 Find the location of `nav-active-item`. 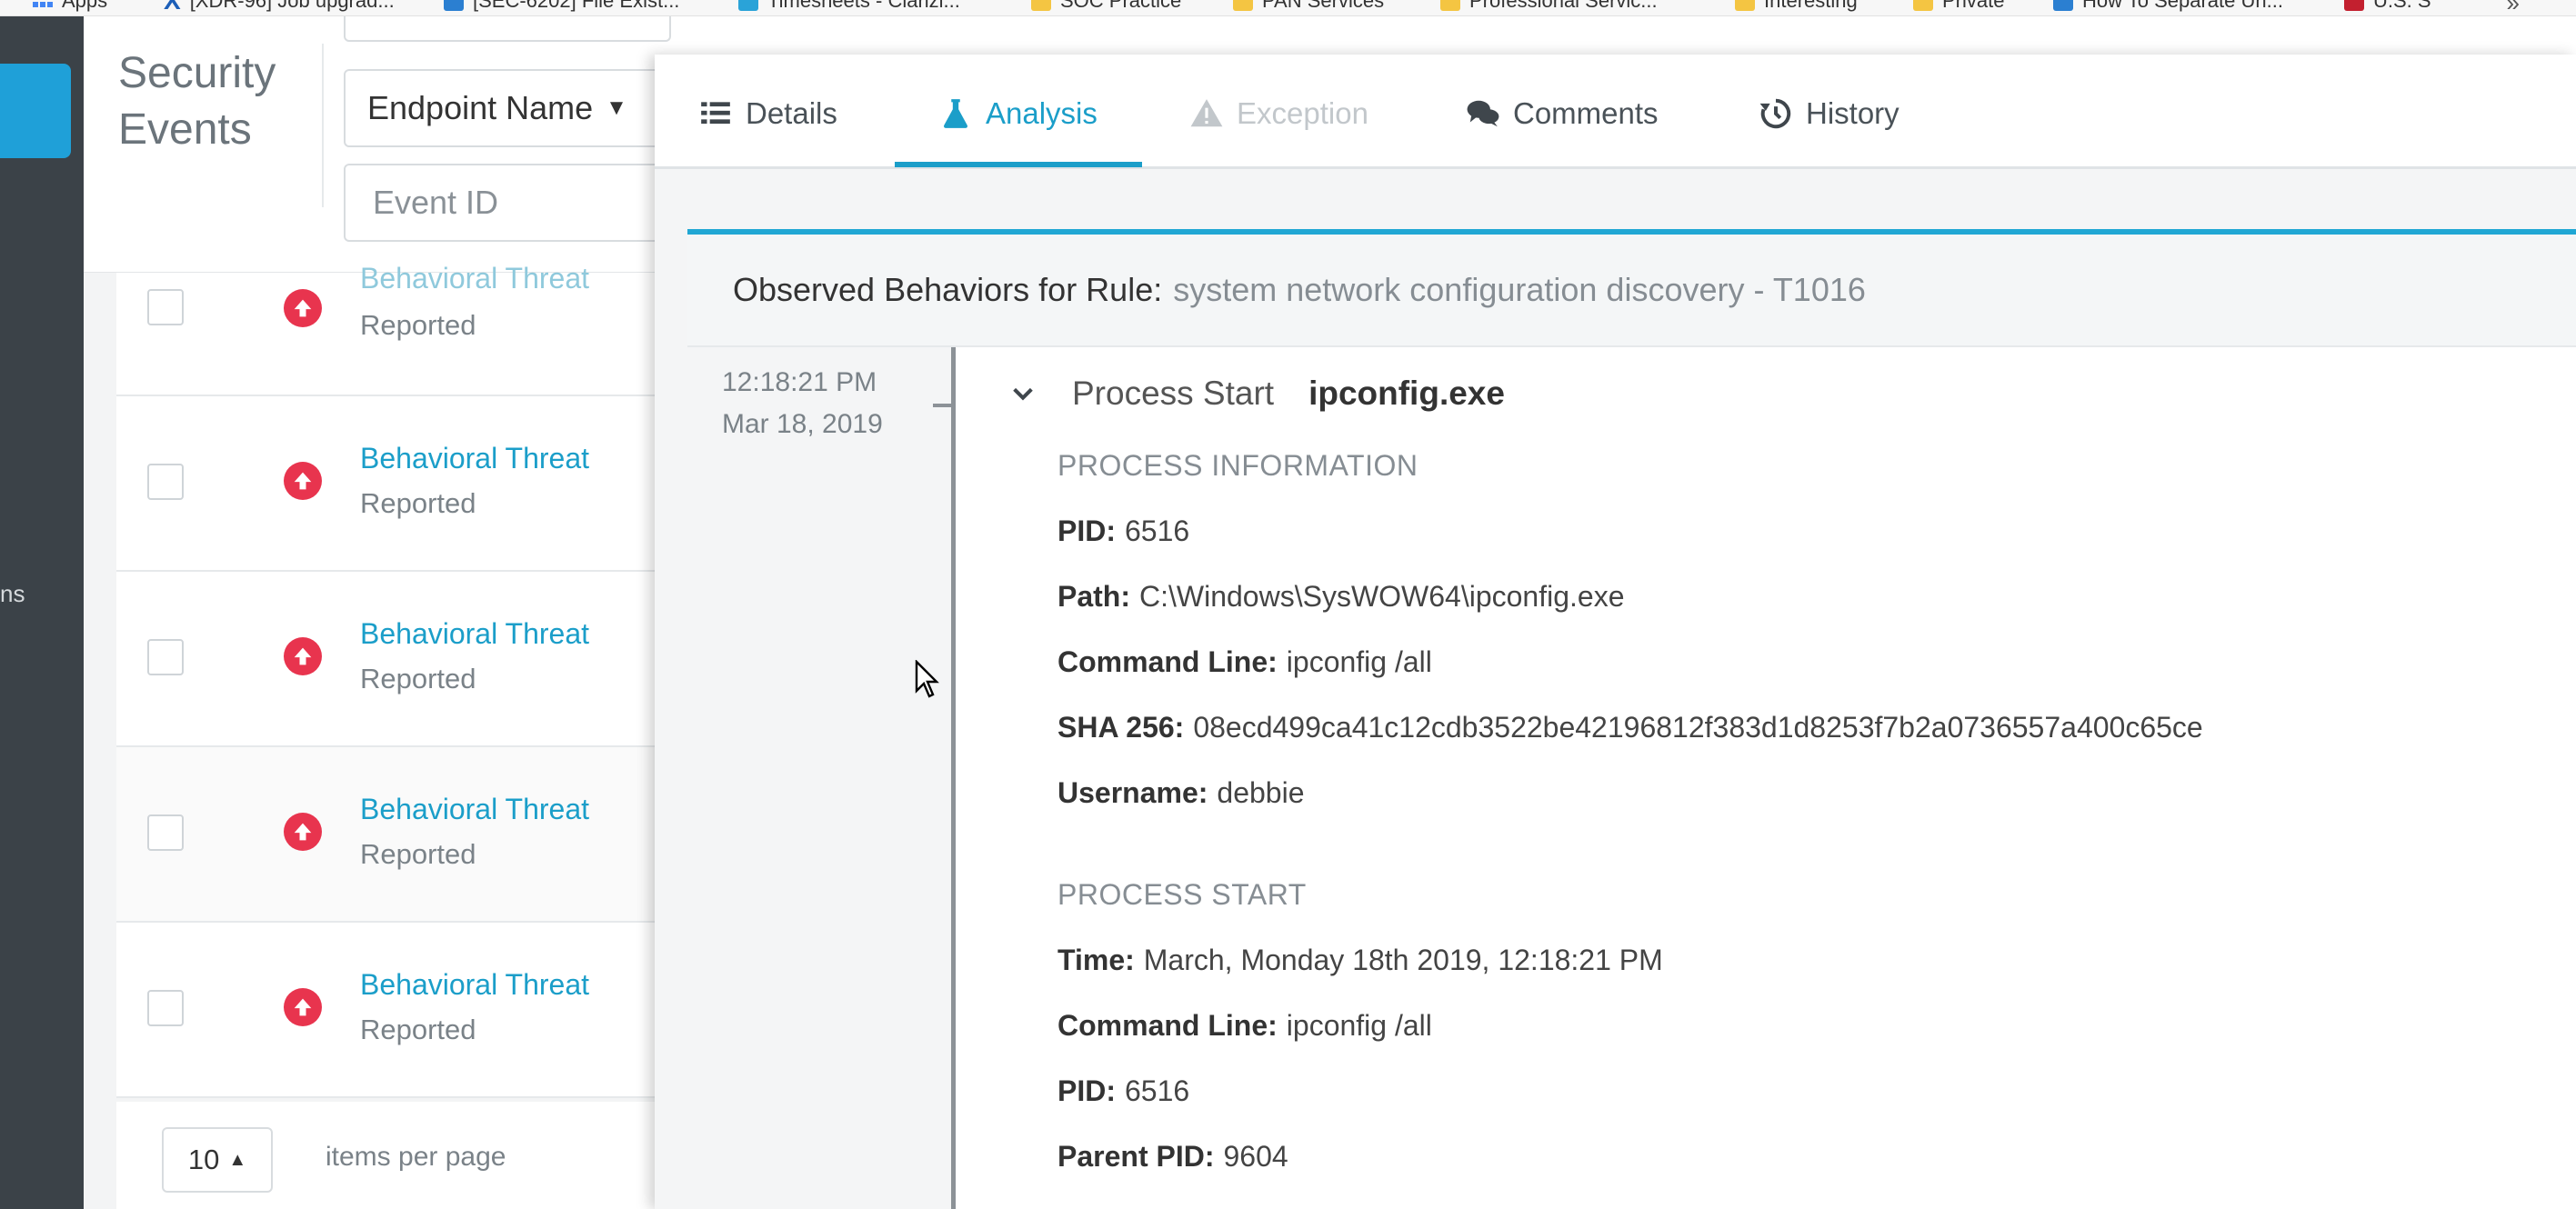

nav-active-item is located at coordinates (35, 111).